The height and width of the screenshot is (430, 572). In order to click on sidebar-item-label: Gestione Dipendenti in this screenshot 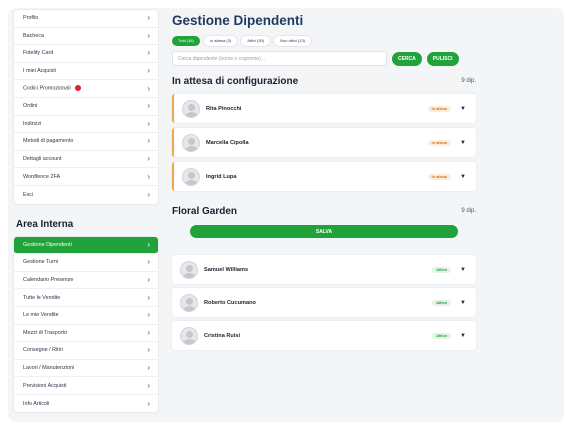, I will do `click(47, 244)`.